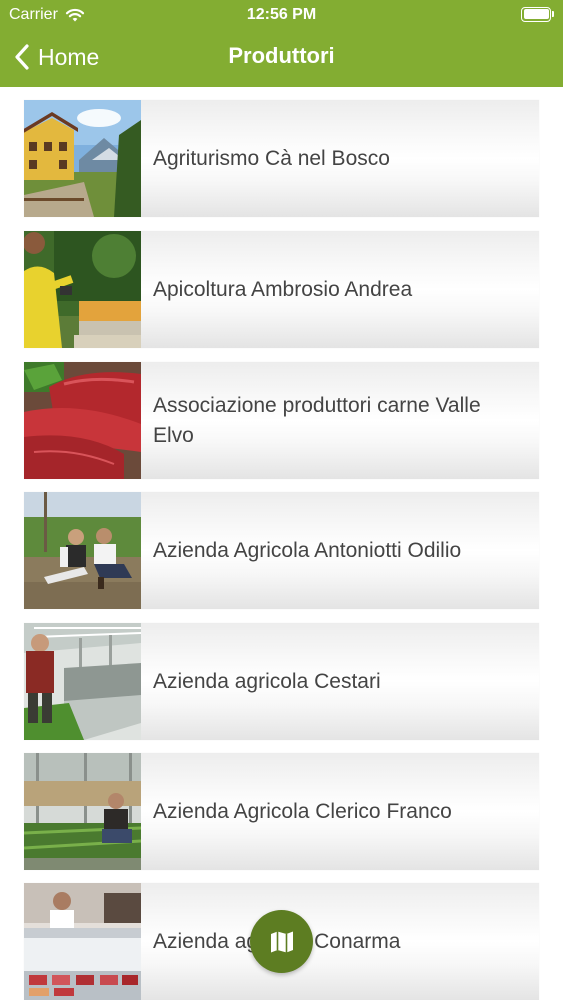 Image resolution: width=563 pixels, height=1000 pixels. What do you see at coordinates (307, 550) in the screenshot?
I see `producer-name: Azienda Agricola Antoniotti Odilio` at bounding box center [307, 550].